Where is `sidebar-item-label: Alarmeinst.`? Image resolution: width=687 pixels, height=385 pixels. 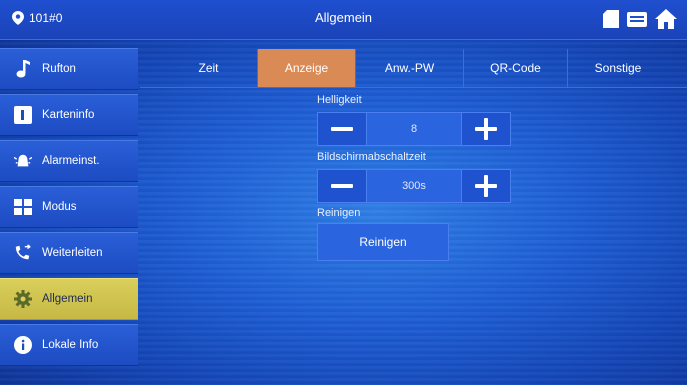 sidebar-item-label: Alarmeinst. is located at coordinates (71, 161).